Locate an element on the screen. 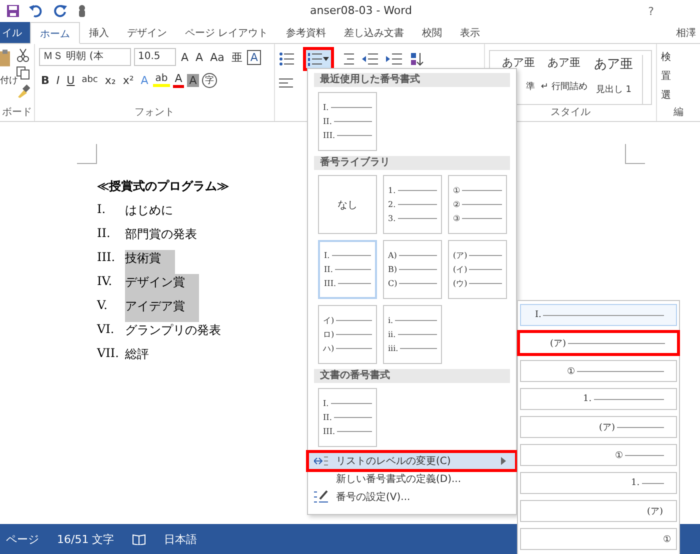 The height and width of the screenshot is (554, 700). ribbon-tab: 参考資料 is located at coordinates (306, 32).